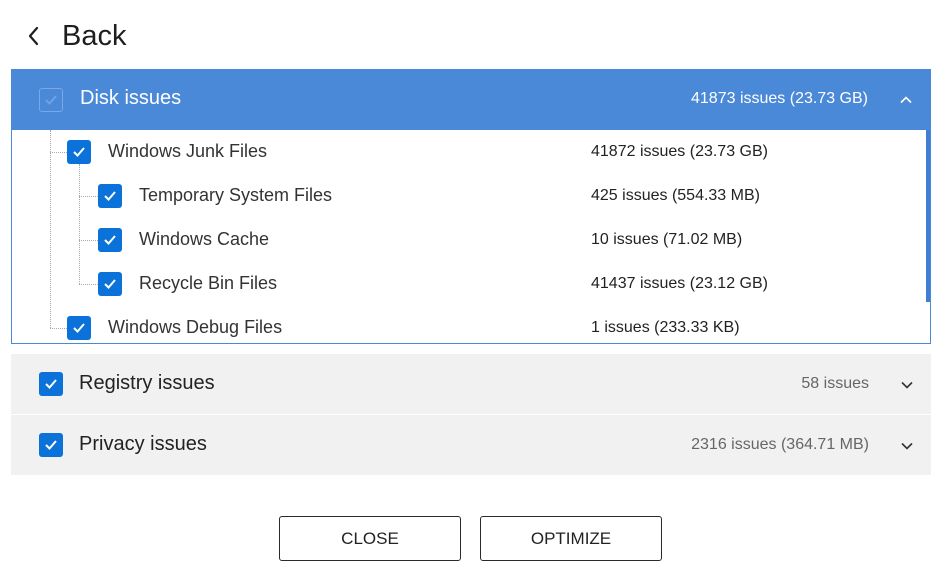 The image size is (938, 584). Describe the element at coordinates (928, 216) in the screenshot. I see `tree-scrollbar` at that location.